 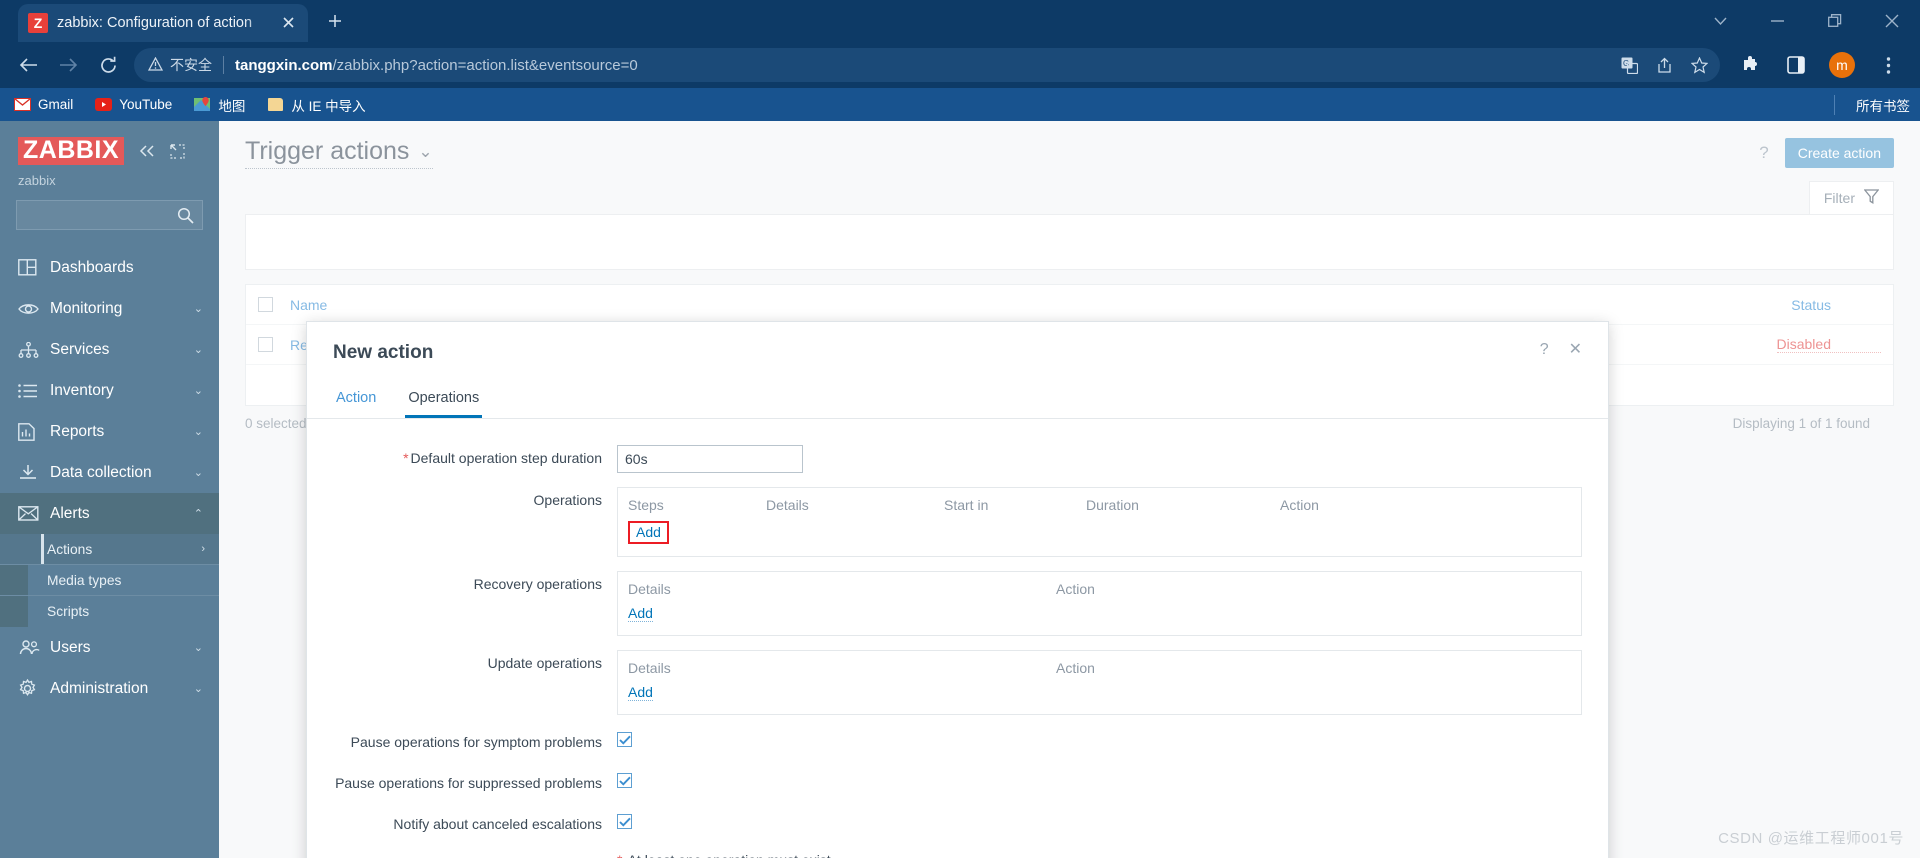 What do you see at coordinates (185, 215) in the screenshot?
I see `search-icon` at bounding box center [185, 215].